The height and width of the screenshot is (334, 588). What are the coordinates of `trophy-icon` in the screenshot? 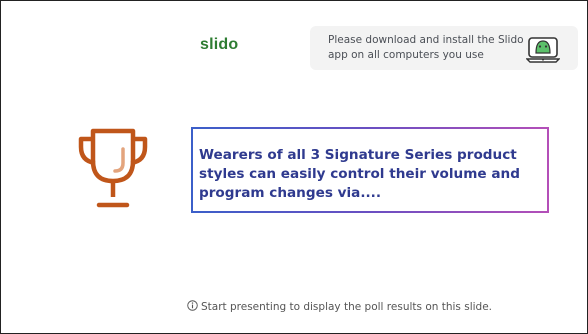 It's located at (113, 168).